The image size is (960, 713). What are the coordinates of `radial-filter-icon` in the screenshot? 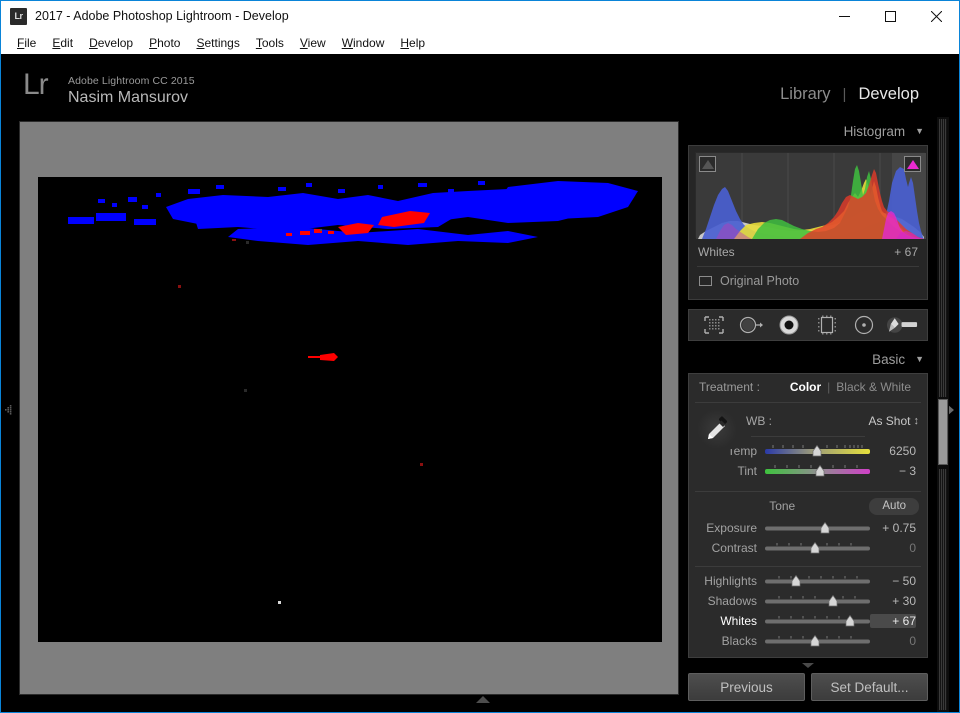 It's located at (864, 325).